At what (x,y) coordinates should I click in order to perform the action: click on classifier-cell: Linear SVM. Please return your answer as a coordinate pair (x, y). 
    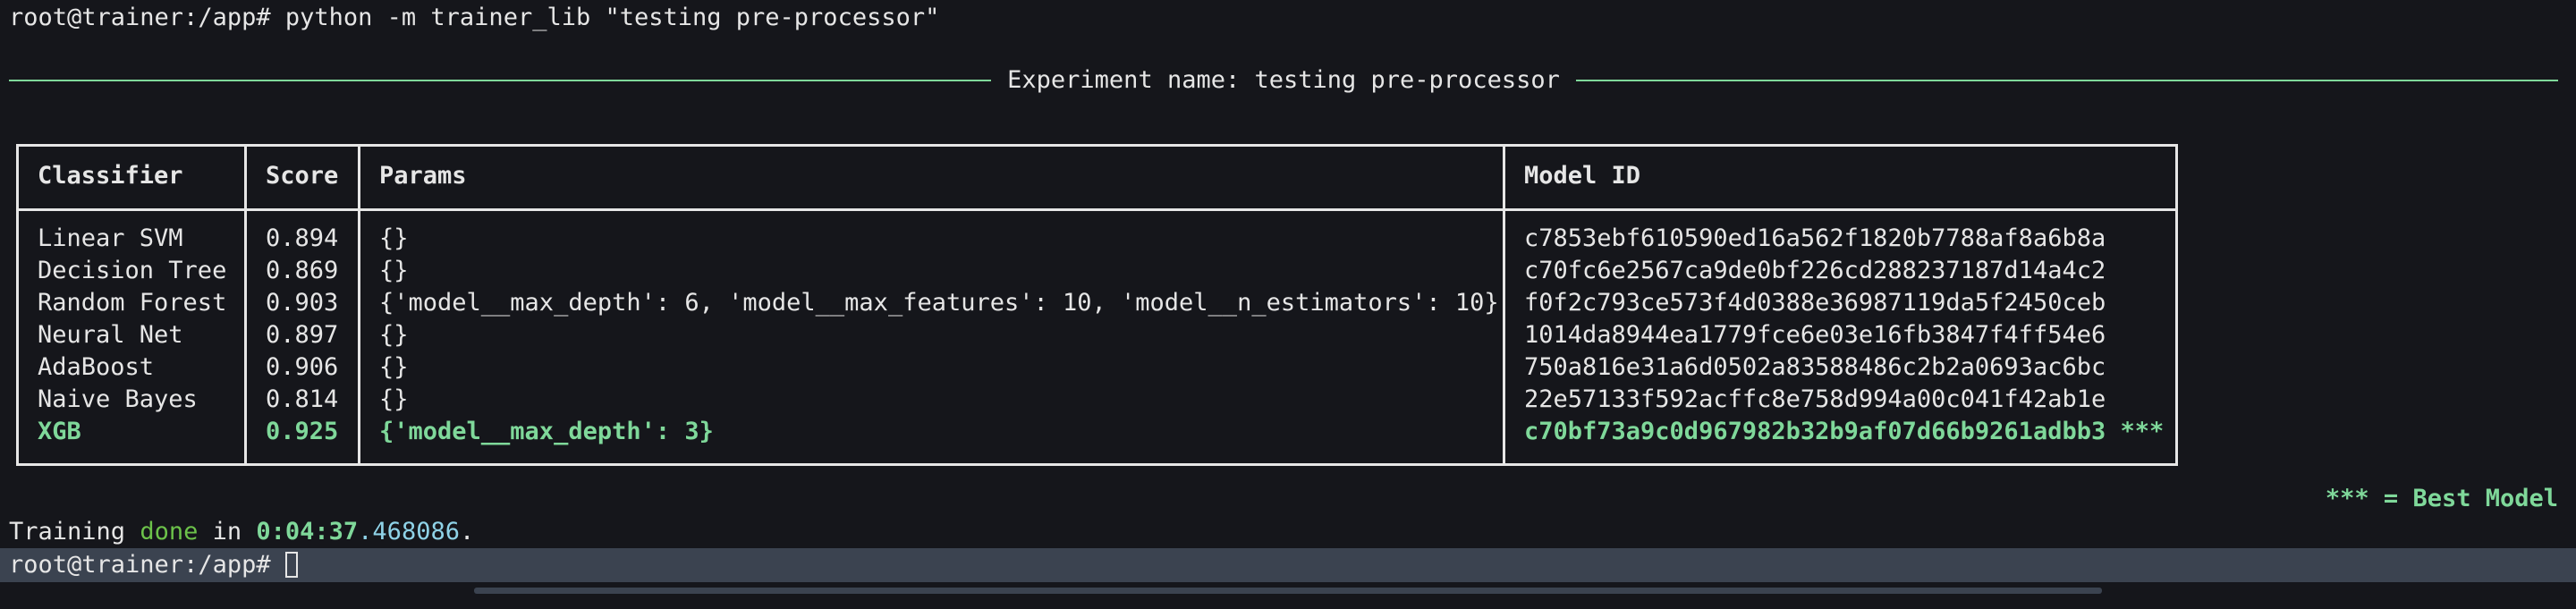
    Looking at the image, I should click on (110, 238).